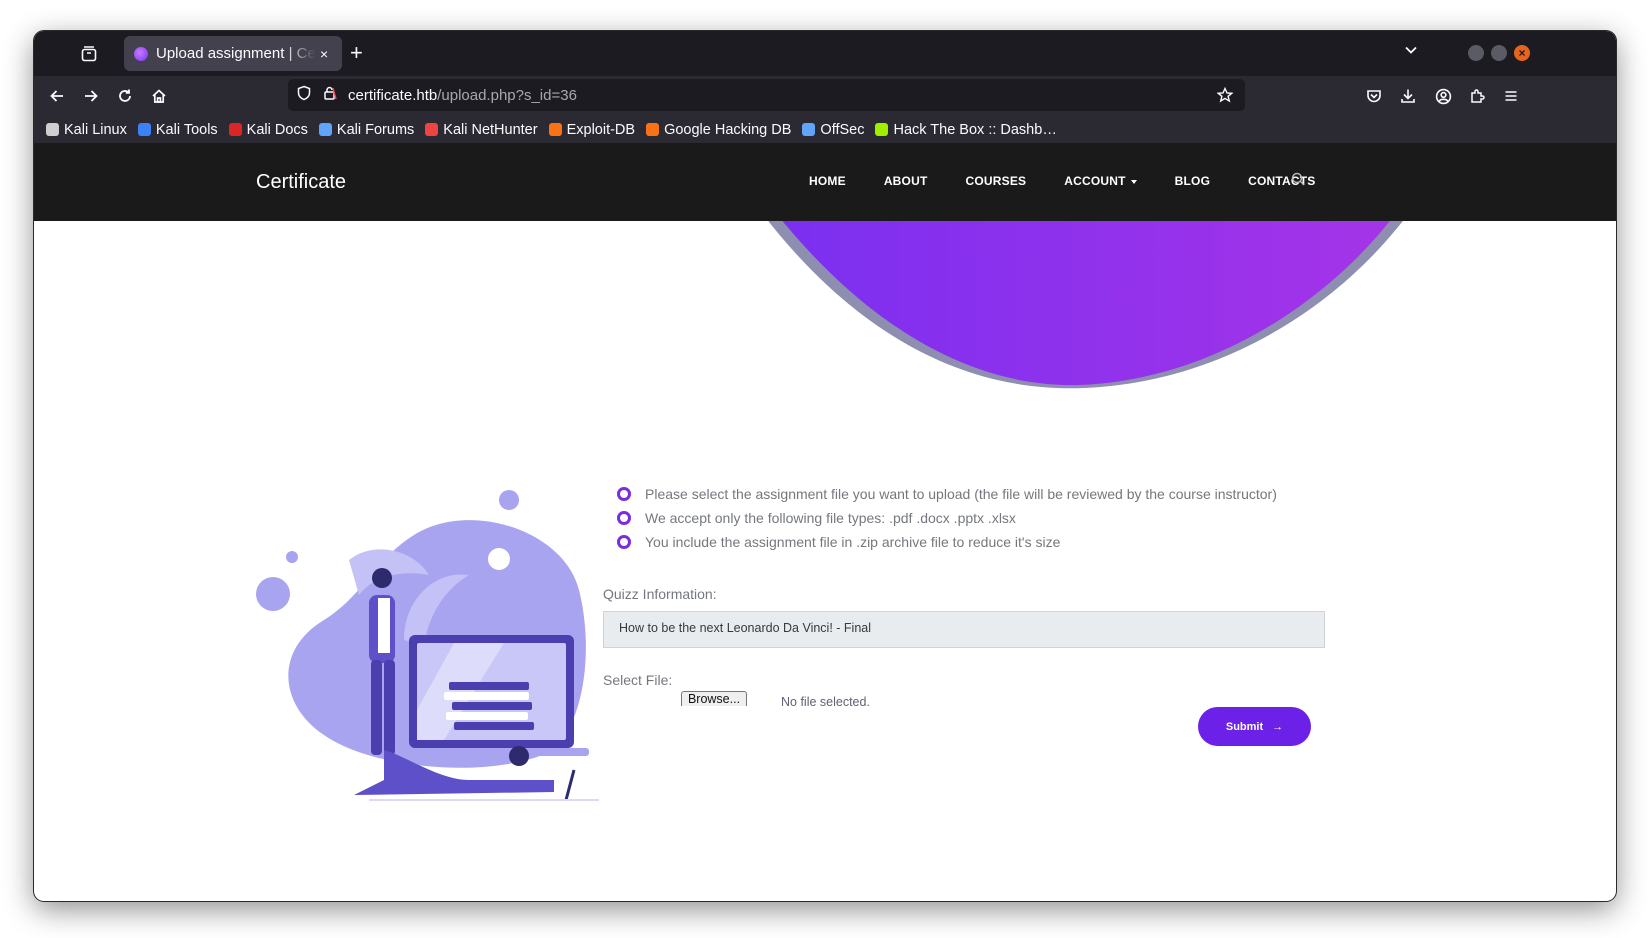  I want to click on submit-label: Submit, so click(1244, 726).